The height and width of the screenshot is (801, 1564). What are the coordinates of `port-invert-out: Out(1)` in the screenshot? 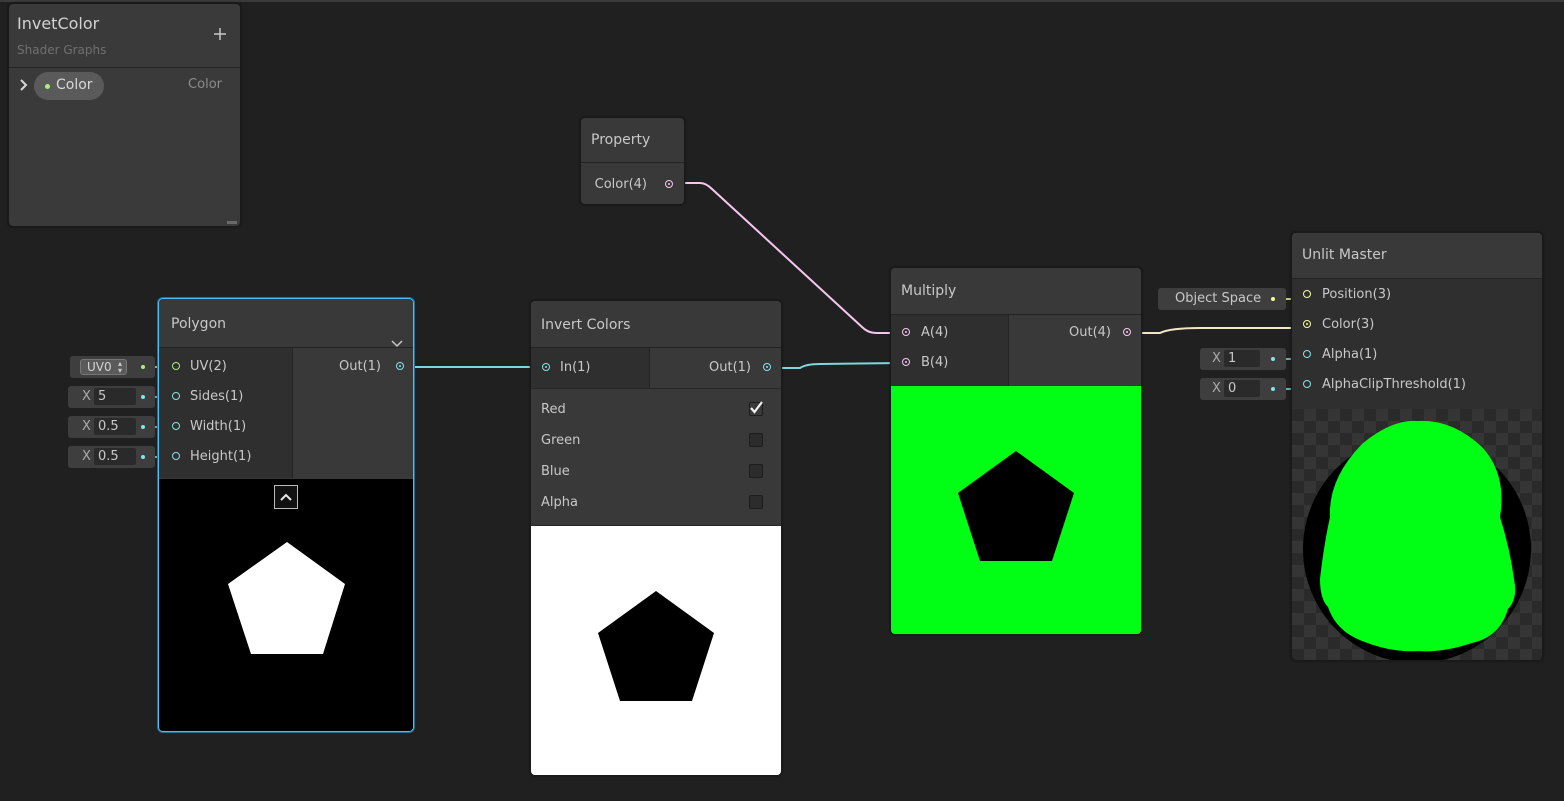 It's located at (715, 368).